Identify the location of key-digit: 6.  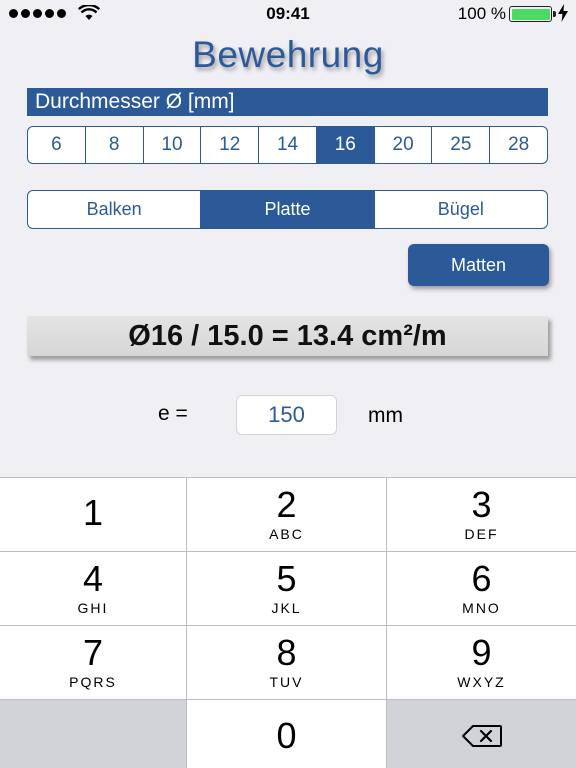
(481, 578).